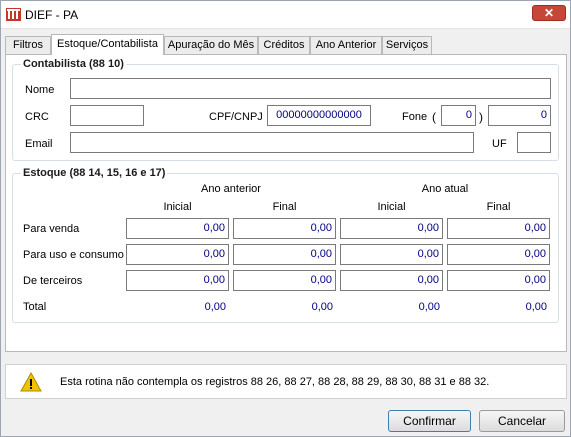 Image resolution: width=571 pixels, height=437 pixels. Describe the element at coordinates (498, 254) in the screenshot. I see `para-uso-consumo-ano-atual-final-field: 0,00` at that location.